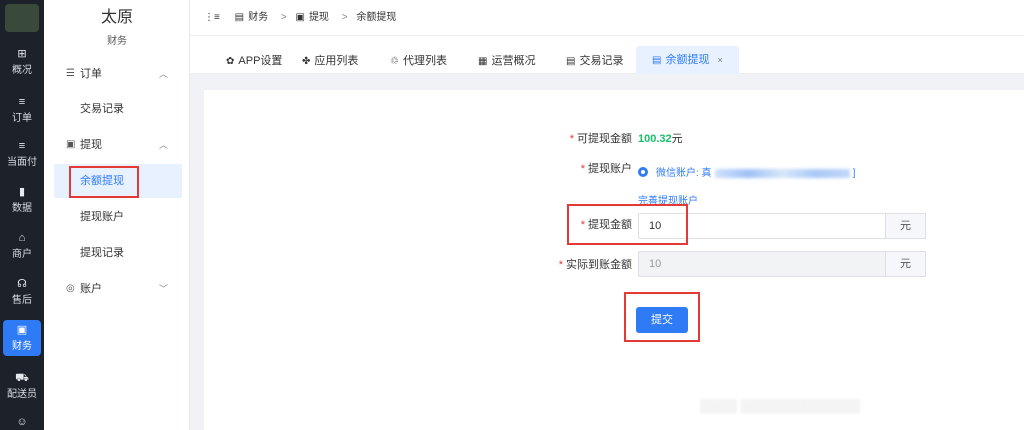 This screenshot has width=1024, height=430. Describe the element at coordinates (117, 253) in the screenshot. I see `nav-item-withdraw-records: 提现记录` at that location.